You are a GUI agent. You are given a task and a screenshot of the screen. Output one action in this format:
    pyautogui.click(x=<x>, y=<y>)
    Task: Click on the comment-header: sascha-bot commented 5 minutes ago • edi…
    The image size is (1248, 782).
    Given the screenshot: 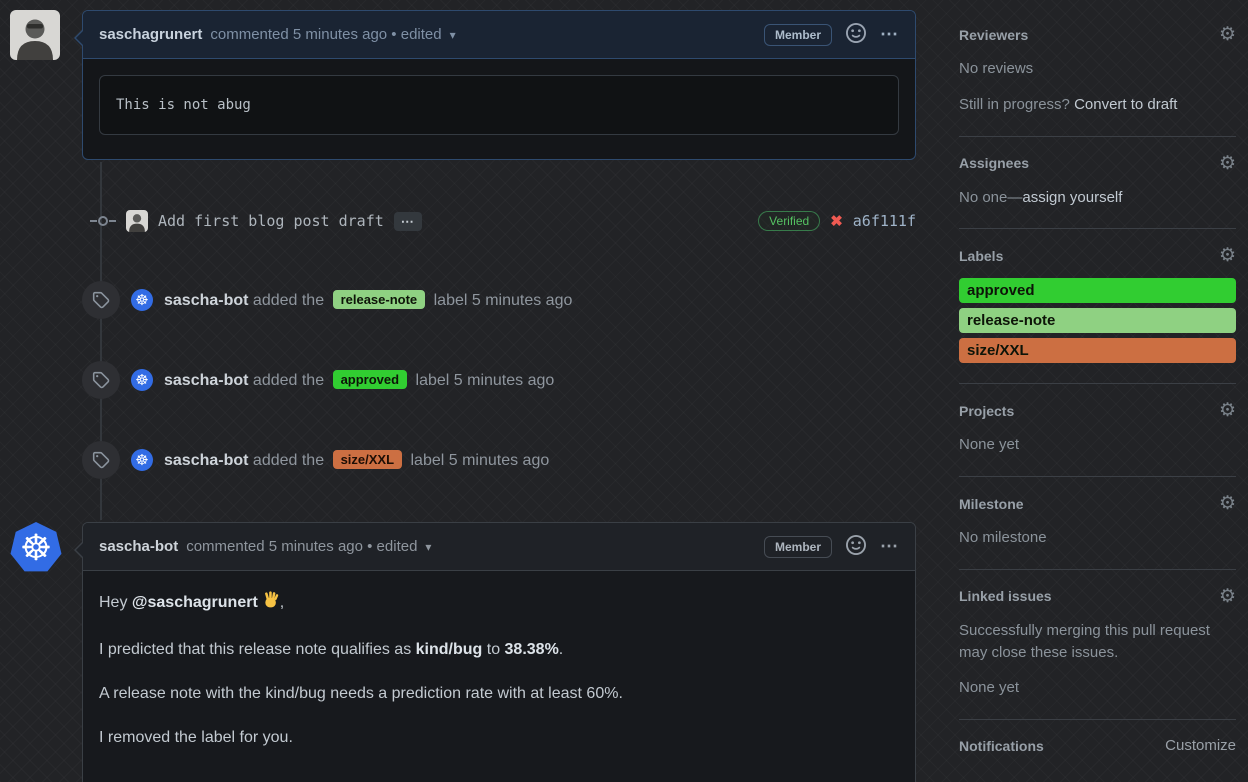 What is the action you would take?
    pyautogui.click(x=499, y=547)
    